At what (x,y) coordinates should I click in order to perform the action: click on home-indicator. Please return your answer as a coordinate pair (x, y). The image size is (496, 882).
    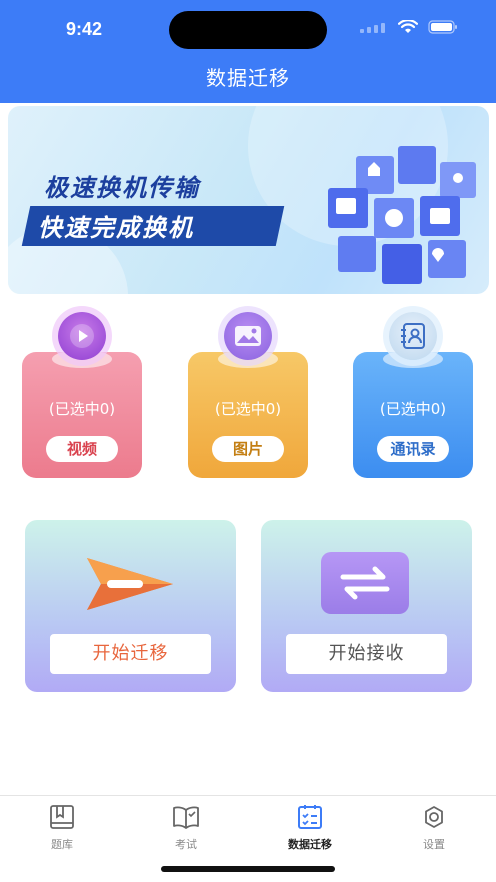
    Looking at the image, I should click on (248, 869).